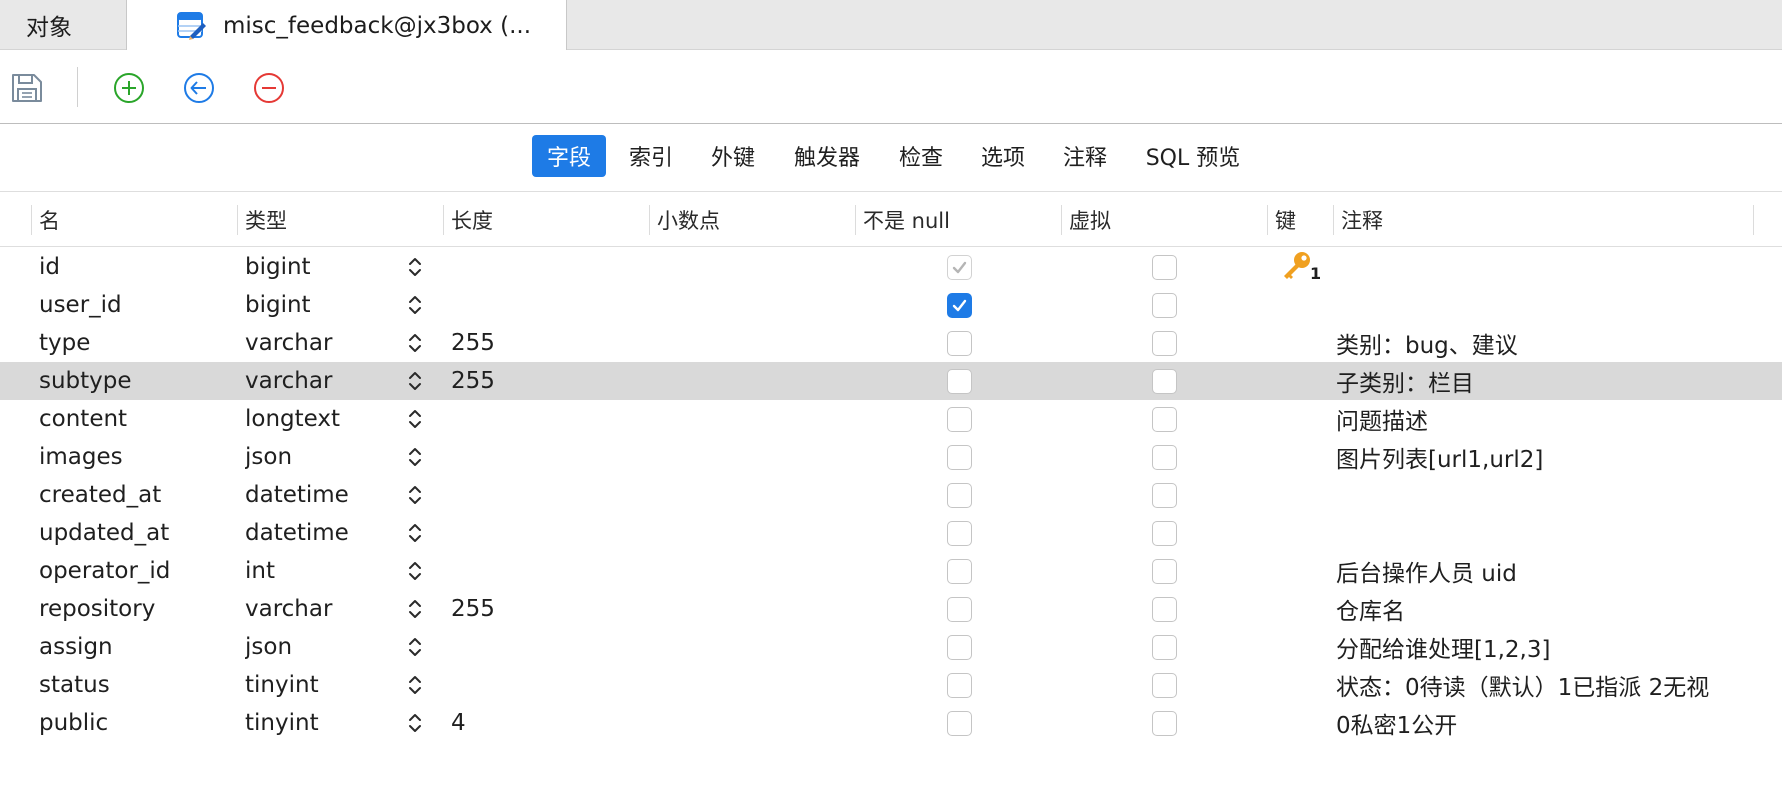 This screenshot has height=794, width=1782. What do you see at coordinates (526, 723) in the screenshot?
I see `field-length-cell: 4` at bounding box center [526, 723].